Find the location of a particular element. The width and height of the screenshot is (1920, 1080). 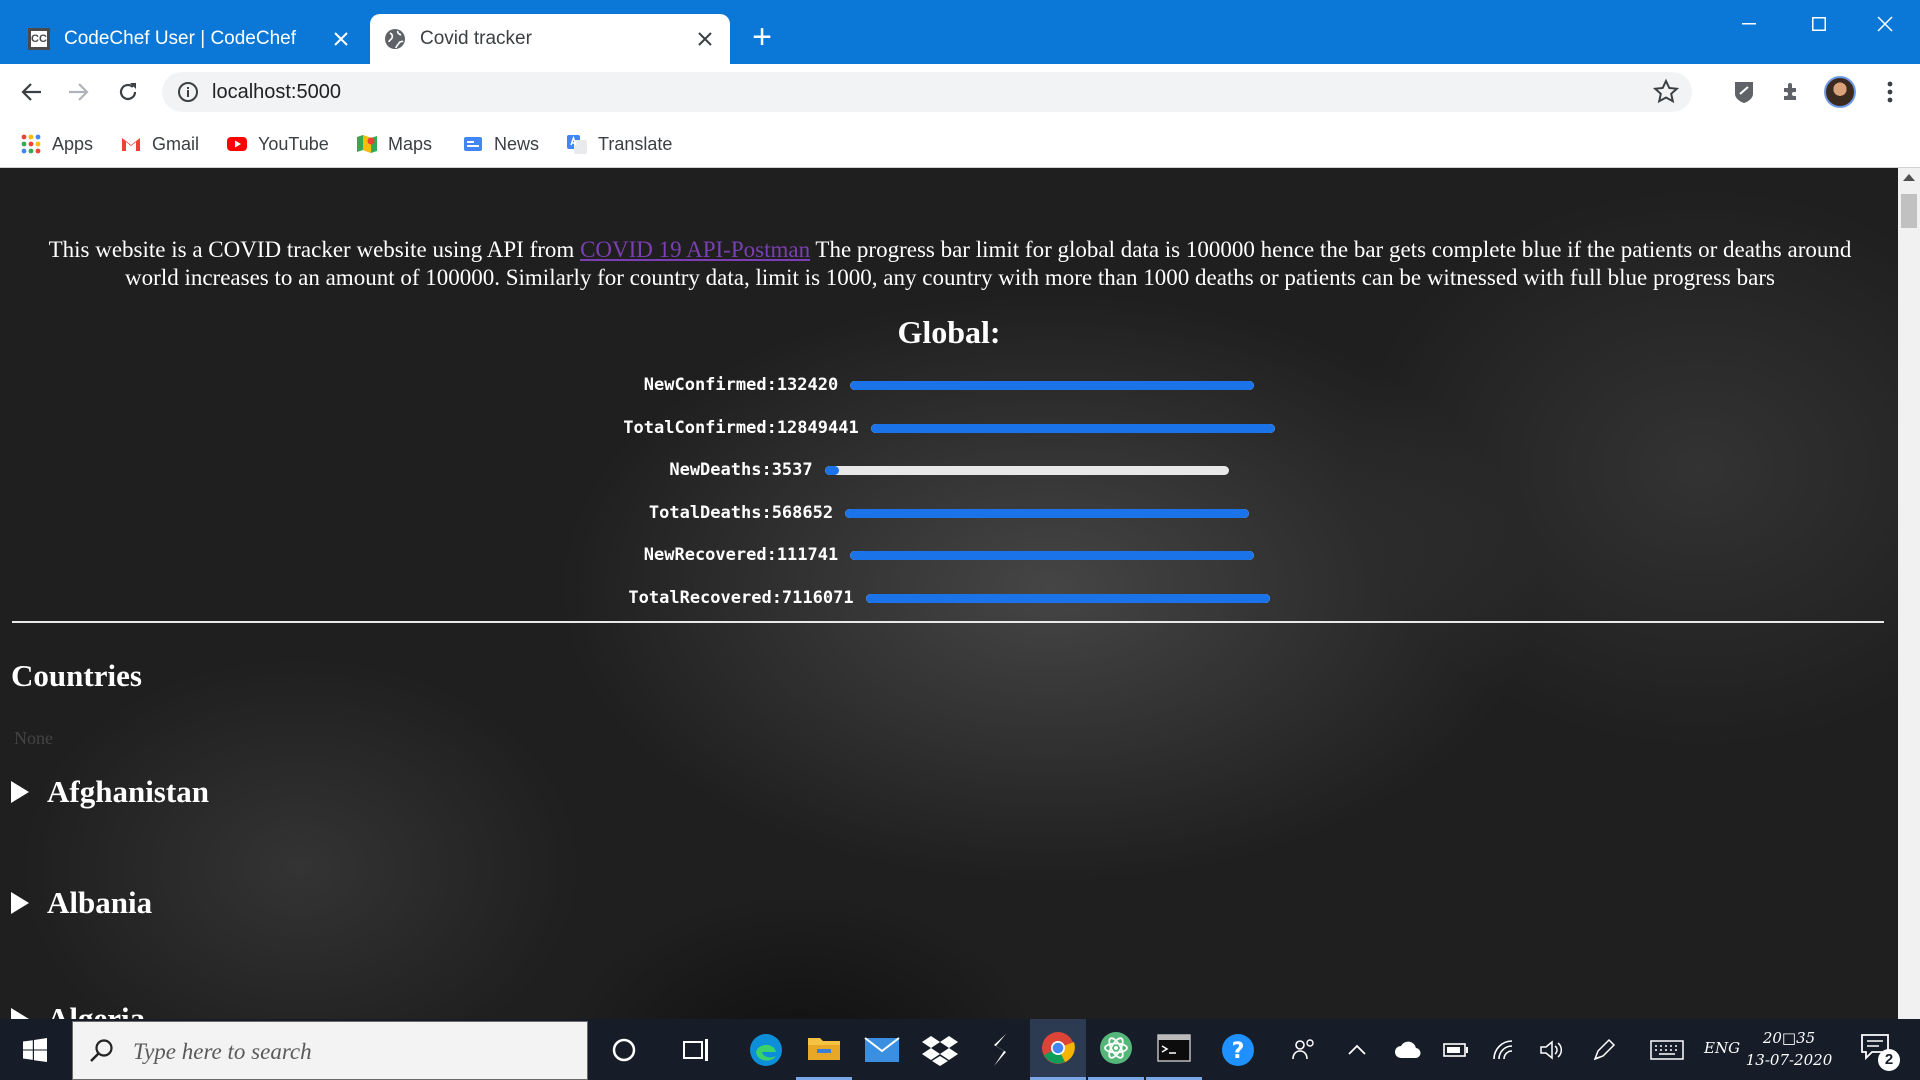

country-afghanistan: Afghanistan is located at coordinates (110, 792).